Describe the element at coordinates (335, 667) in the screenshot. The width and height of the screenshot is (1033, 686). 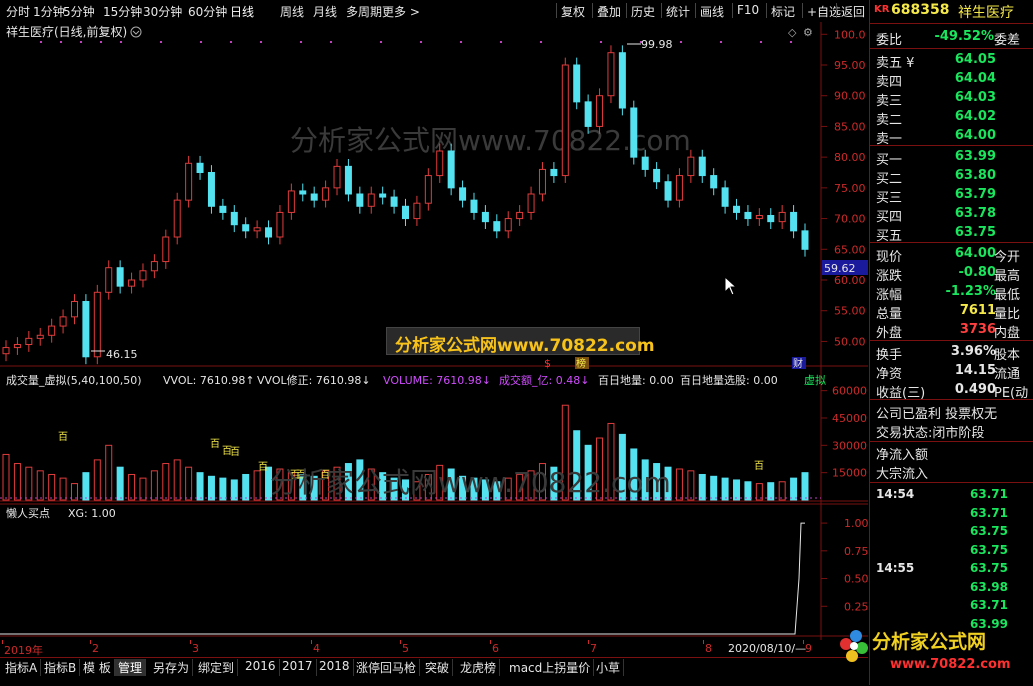
I see `indicator-tab-8: 2018` at that location.